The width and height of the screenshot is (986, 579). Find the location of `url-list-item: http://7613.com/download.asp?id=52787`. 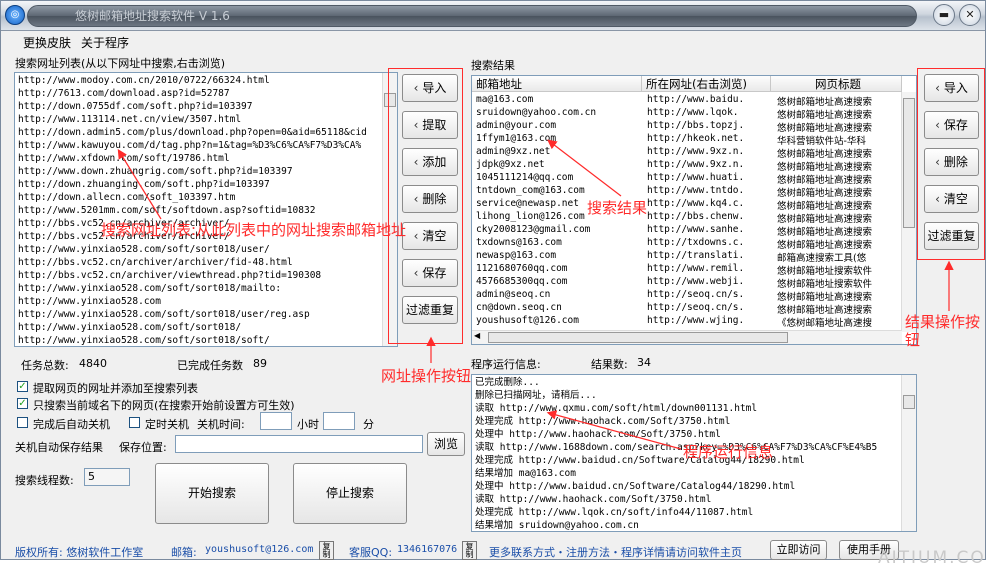

url-list-item: http://7613.com/download.asp?id=52787 is located at coordinates (206, 93).